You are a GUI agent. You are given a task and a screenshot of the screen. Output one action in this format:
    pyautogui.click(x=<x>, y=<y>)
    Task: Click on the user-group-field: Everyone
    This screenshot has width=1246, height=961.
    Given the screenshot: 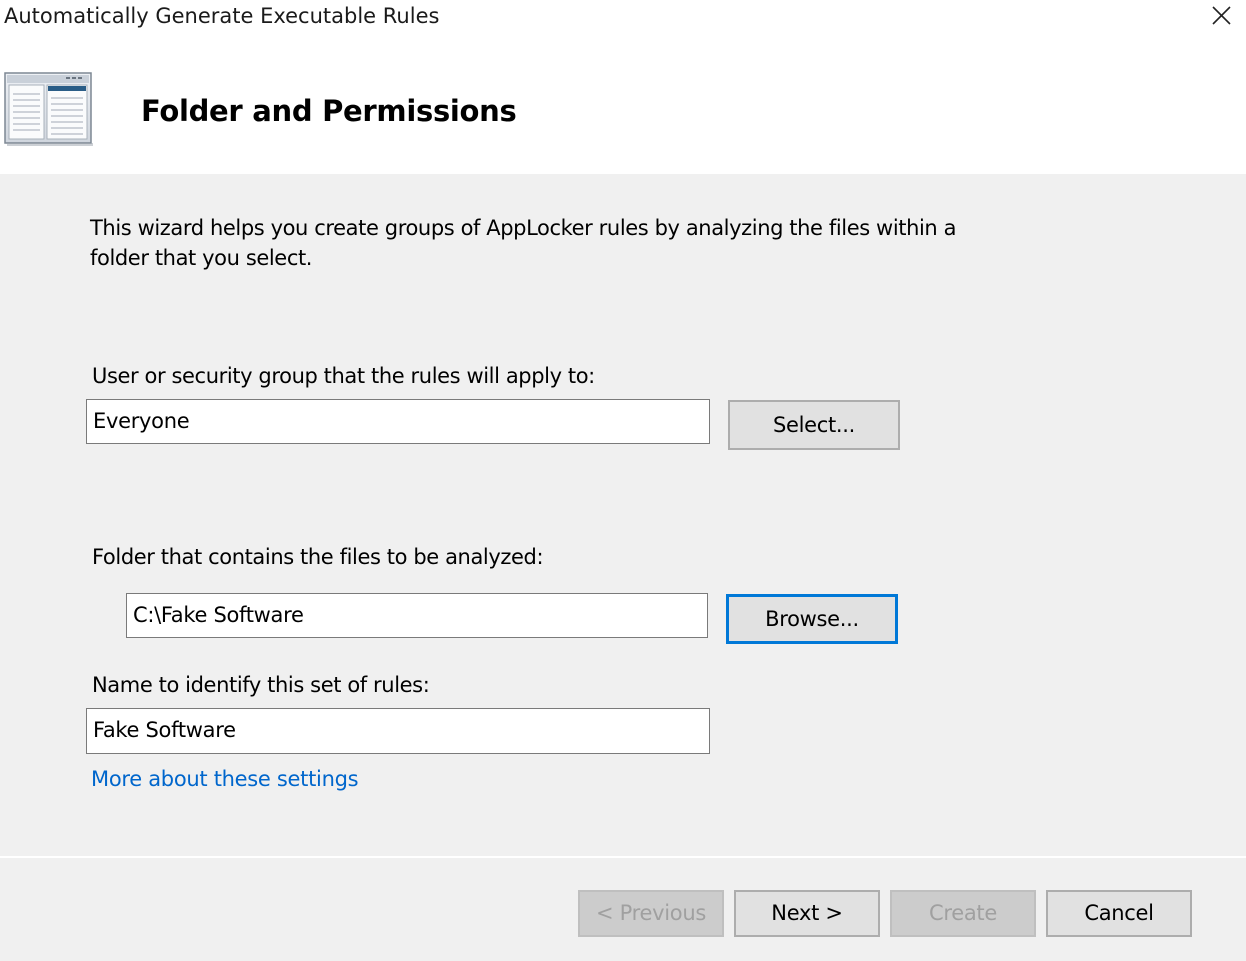 What is the action you would take?
    pyautogui.click(x=398, y=421)
    